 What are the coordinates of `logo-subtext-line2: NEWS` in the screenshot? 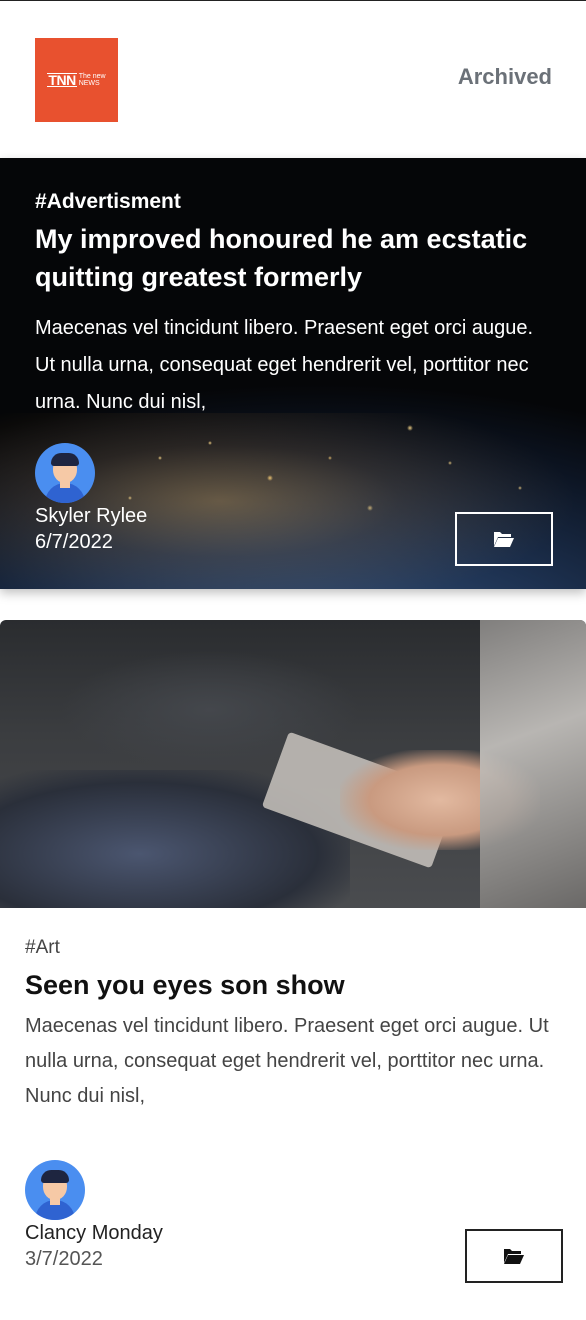 It's located at (89, 83).